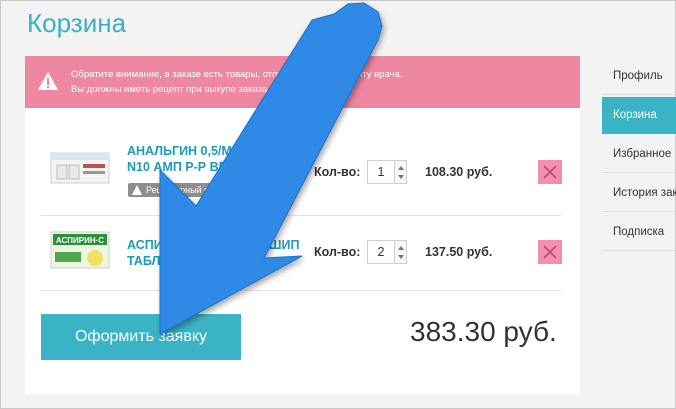 Image resolution: width=676 pixels, height=409 pixels. I want to click on item-price: 108.30 руб., so click(459, 172).